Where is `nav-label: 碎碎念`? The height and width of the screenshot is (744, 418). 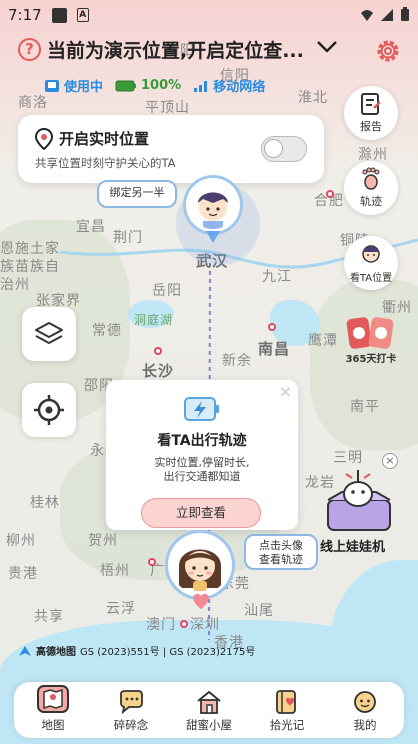 nav-label: 碎碎念 is located at coordinates (131, 725).